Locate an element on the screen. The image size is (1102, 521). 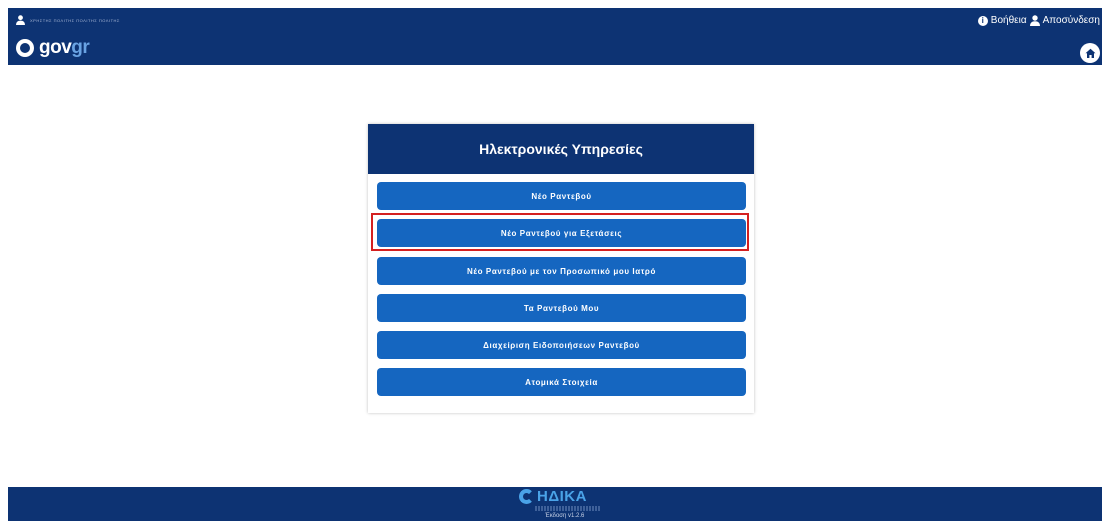
help-label: Βοήθεια is located at coordinates (1008, 20).